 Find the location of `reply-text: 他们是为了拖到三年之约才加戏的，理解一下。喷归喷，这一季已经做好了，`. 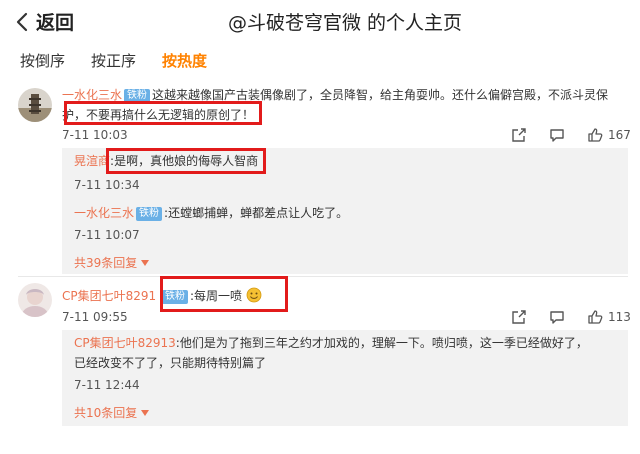

reply-text: 他们是为了拖到三年之约才加戏的，理解一下。喷归喷，这一季已经做好了， is located at coordinates (383, 343).